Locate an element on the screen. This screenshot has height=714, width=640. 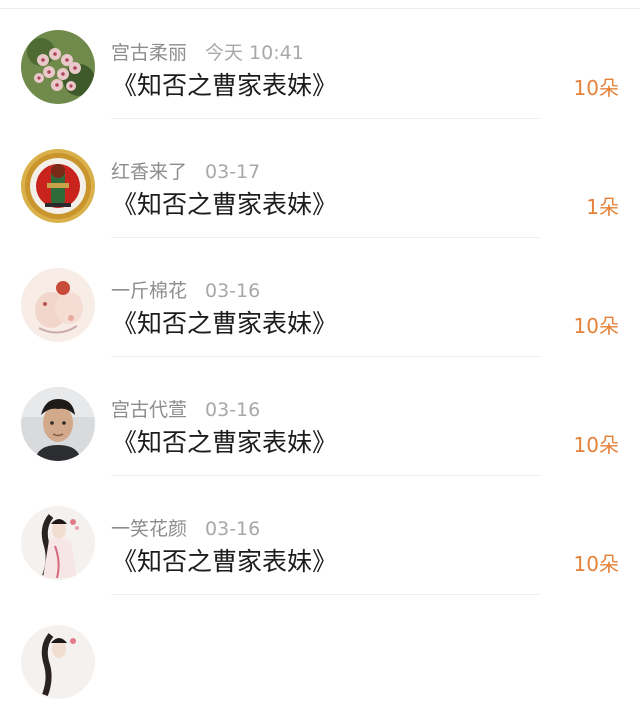
gift-time: 03-17 is located at coordinates (233, 172).